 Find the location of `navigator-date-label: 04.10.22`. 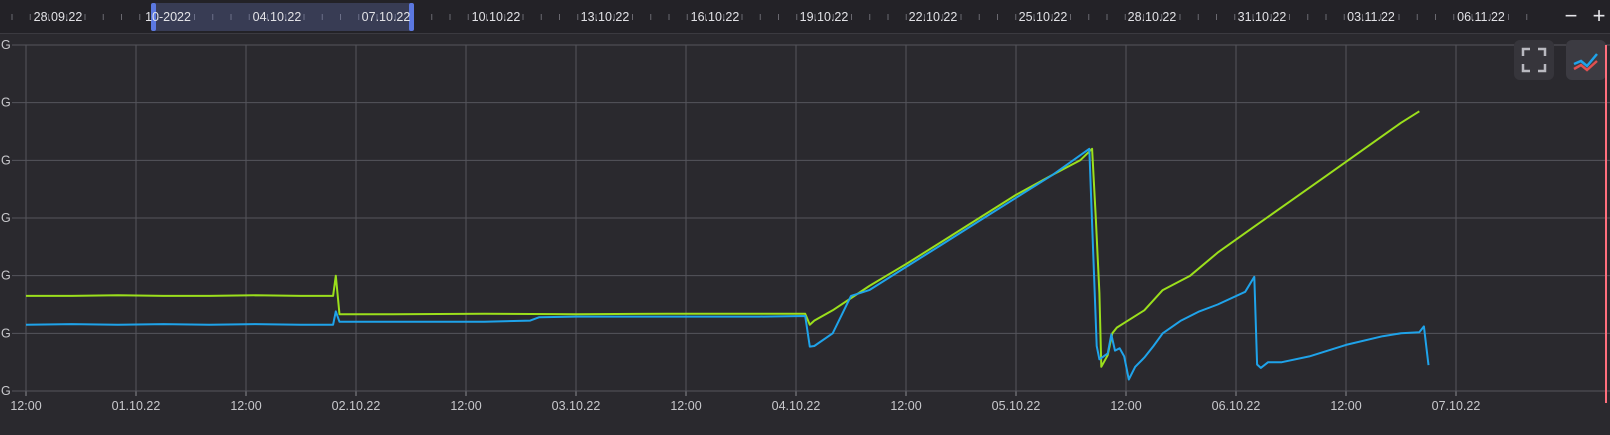

navigator-date-label: 04.10.22 is located at coordinates (277, 17).